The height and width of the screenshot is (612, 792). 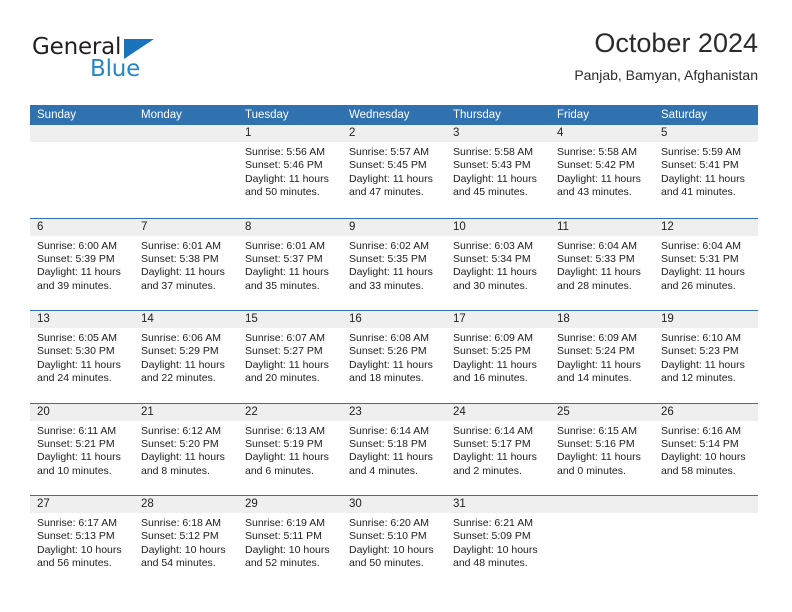 What do you see at coordinates (285, 245) in the screenshot?
I see `sunrise-text: Sunrise: 6:01 AM` at bounding box center [285, 245].